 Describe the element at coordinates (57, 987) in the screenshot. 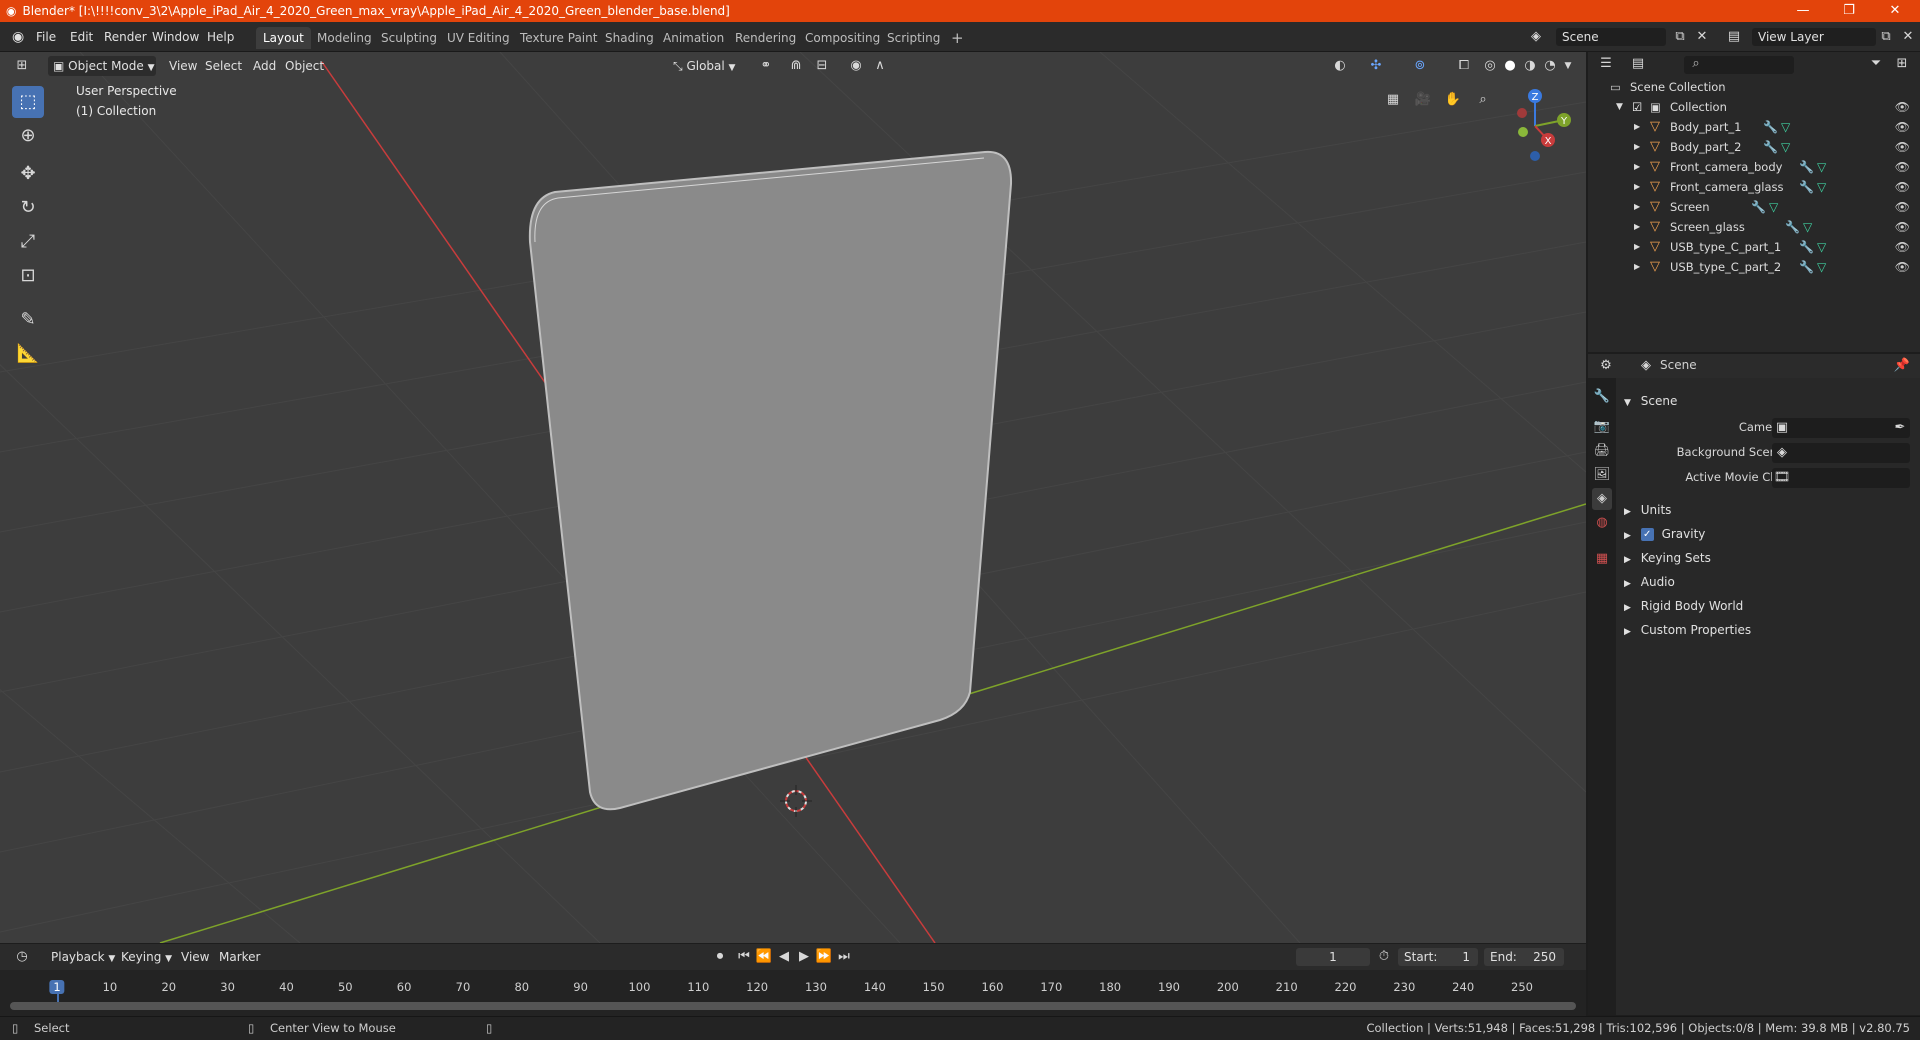

I see `current-frame-marker: 1` at that location.